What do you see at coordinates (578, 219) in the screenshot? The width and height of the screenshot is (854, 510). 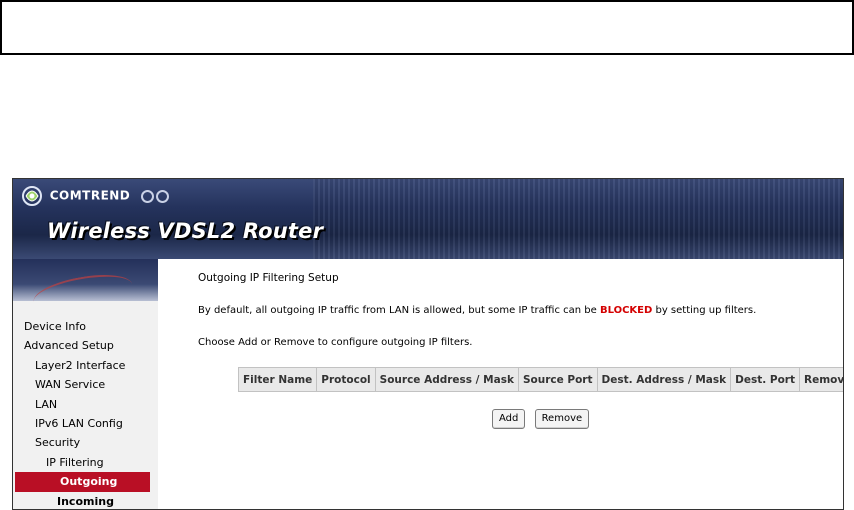 I see `banner-texture` at bounding box center [578, 219].